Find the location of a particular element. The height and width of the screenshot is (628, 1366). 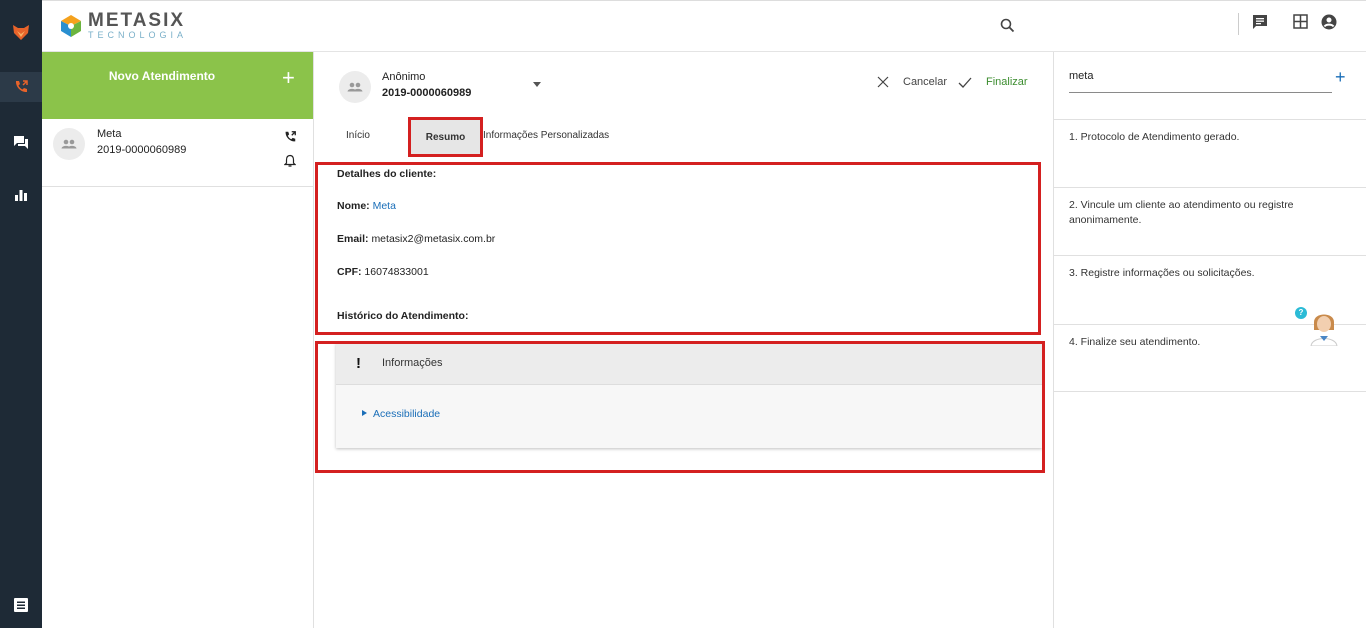

finalize-button: Finalizar is located at coordinates (993, 82).